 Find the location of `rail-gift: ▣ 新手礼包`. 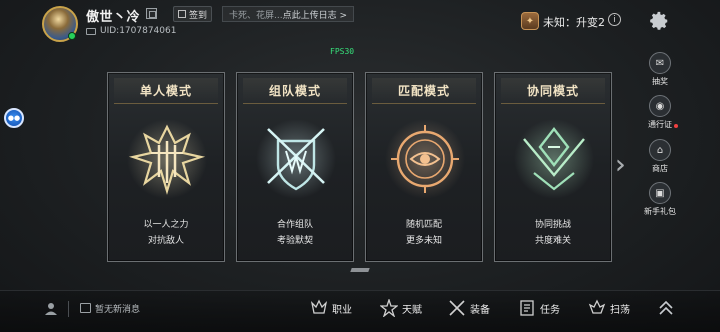

rail-gift: ▣ 新手礼包 is located at coordinates (660, 199).